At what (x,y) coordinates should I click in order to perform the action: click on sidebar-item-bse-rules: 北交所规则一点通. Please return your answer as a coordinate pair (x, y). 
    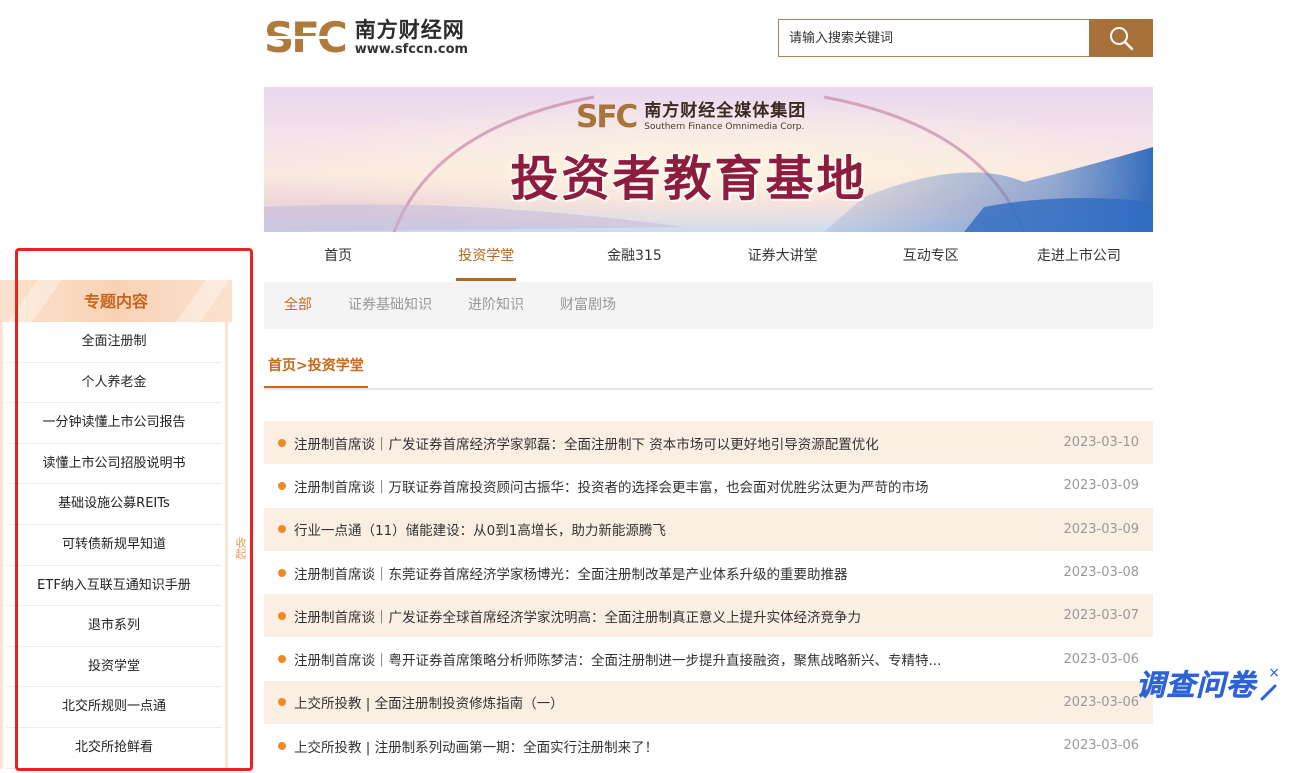
    Looking at the image, I should click on (114, 707).